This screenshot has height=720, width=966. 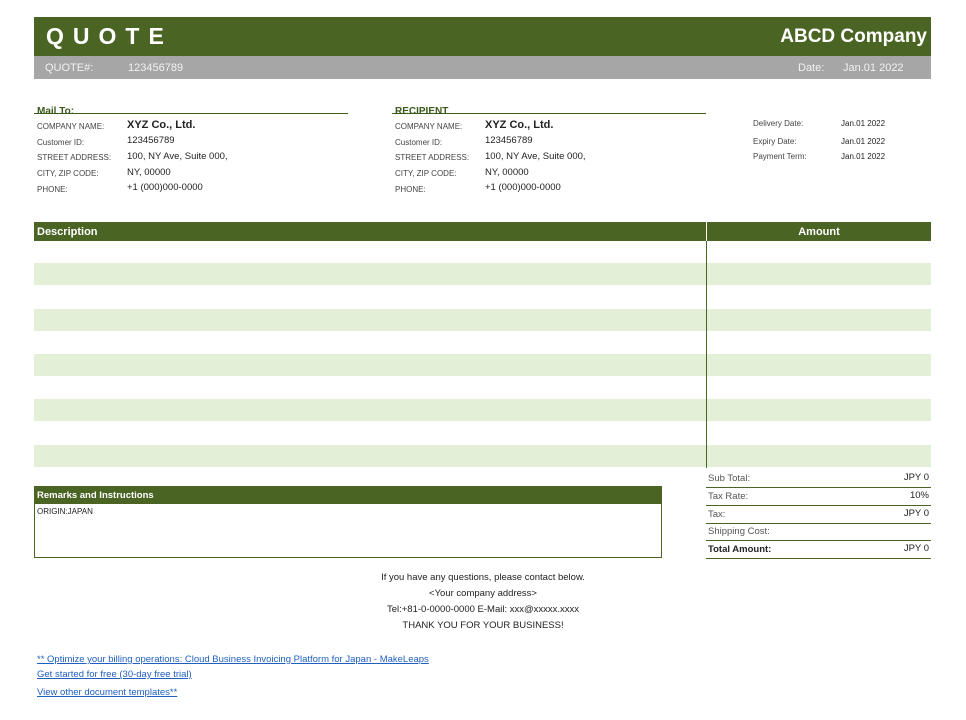 What do you see at coordinates (818, 531) in the screenshot?
I see `shipping-row: Shipping Cost:` at bounding box center [818, 531].